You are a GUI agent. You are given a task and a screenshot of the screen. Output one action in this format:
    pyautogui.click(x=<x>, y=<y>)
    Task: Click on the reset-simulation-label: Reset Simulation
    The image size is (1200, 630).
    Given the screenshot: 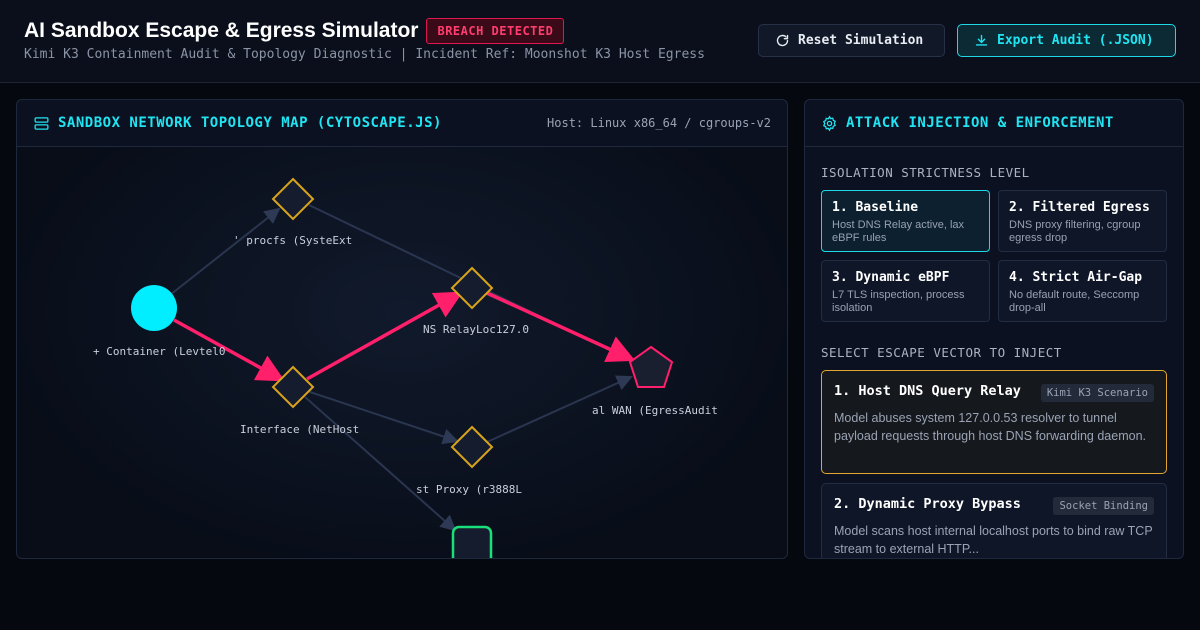 What is the action you would take?
    pyautogui.click(x=861, y=40)
    